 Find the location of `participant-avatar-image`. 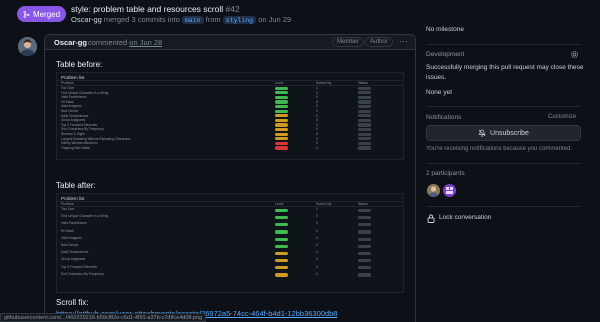

participant-avatar-image is located at coordinates (449, 190).